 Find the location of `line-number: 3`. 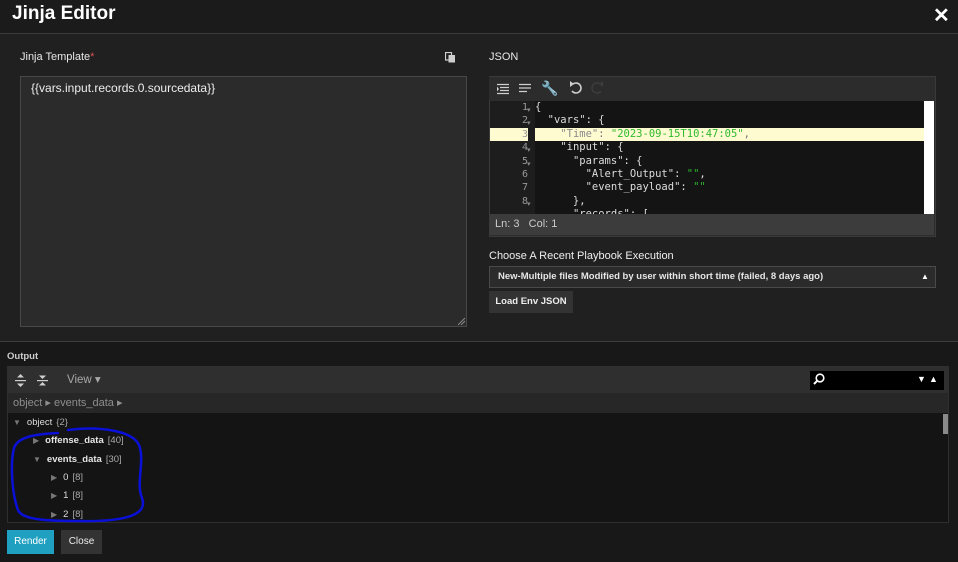

line-number: 3 is located at coordinates (509, 134).